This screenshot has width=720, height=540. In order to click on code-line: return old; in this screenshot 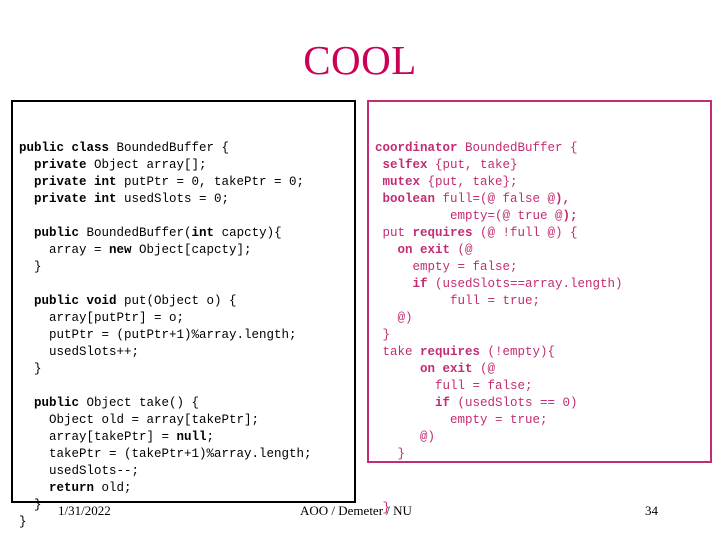, I will do `click(186, 488)`.